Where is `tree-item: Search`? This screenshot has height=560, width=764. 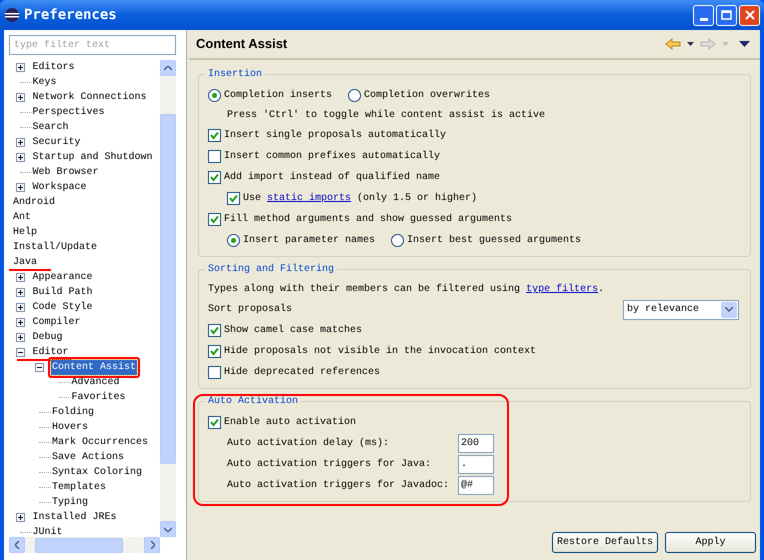 tree-item: Search is located at coordinates (51, 127).